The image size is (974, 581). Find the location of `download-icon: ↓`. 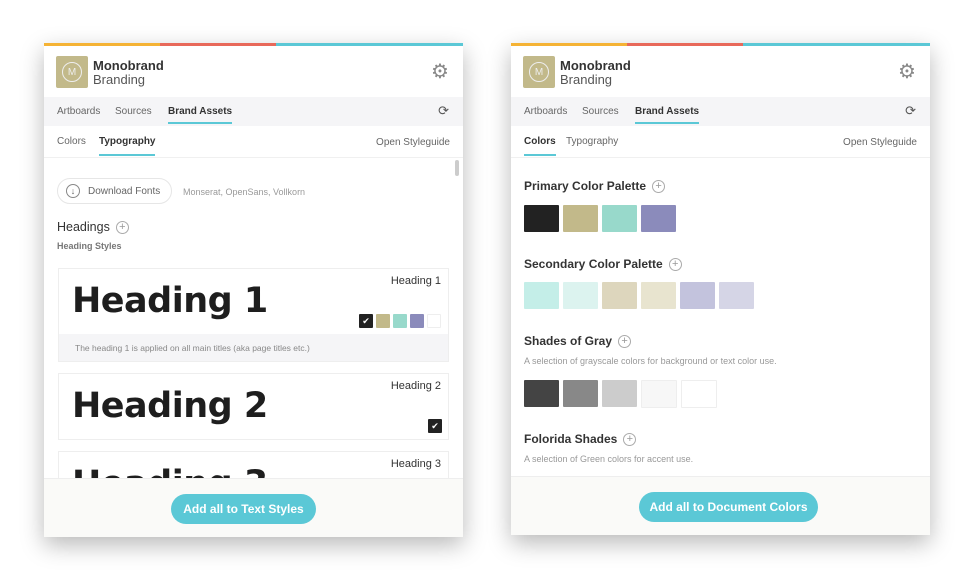

download-icon: ↓ is located at coordinates (73, 191).